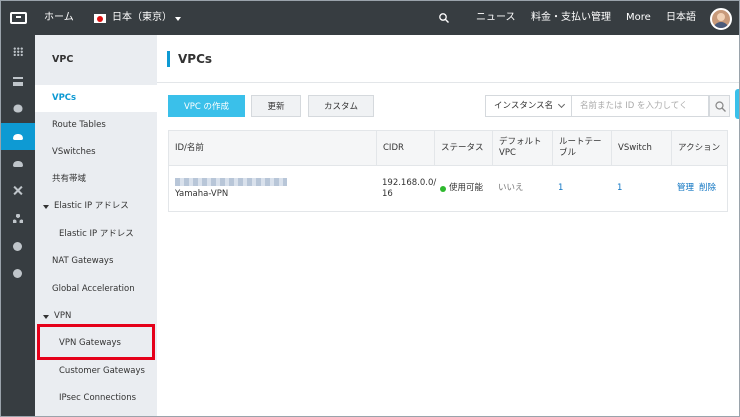  What do you see at coordinates (96, 98) in the screenshot?
I see `sidebar-item-vpcs: VPCs` at bounding box center [96, 98].